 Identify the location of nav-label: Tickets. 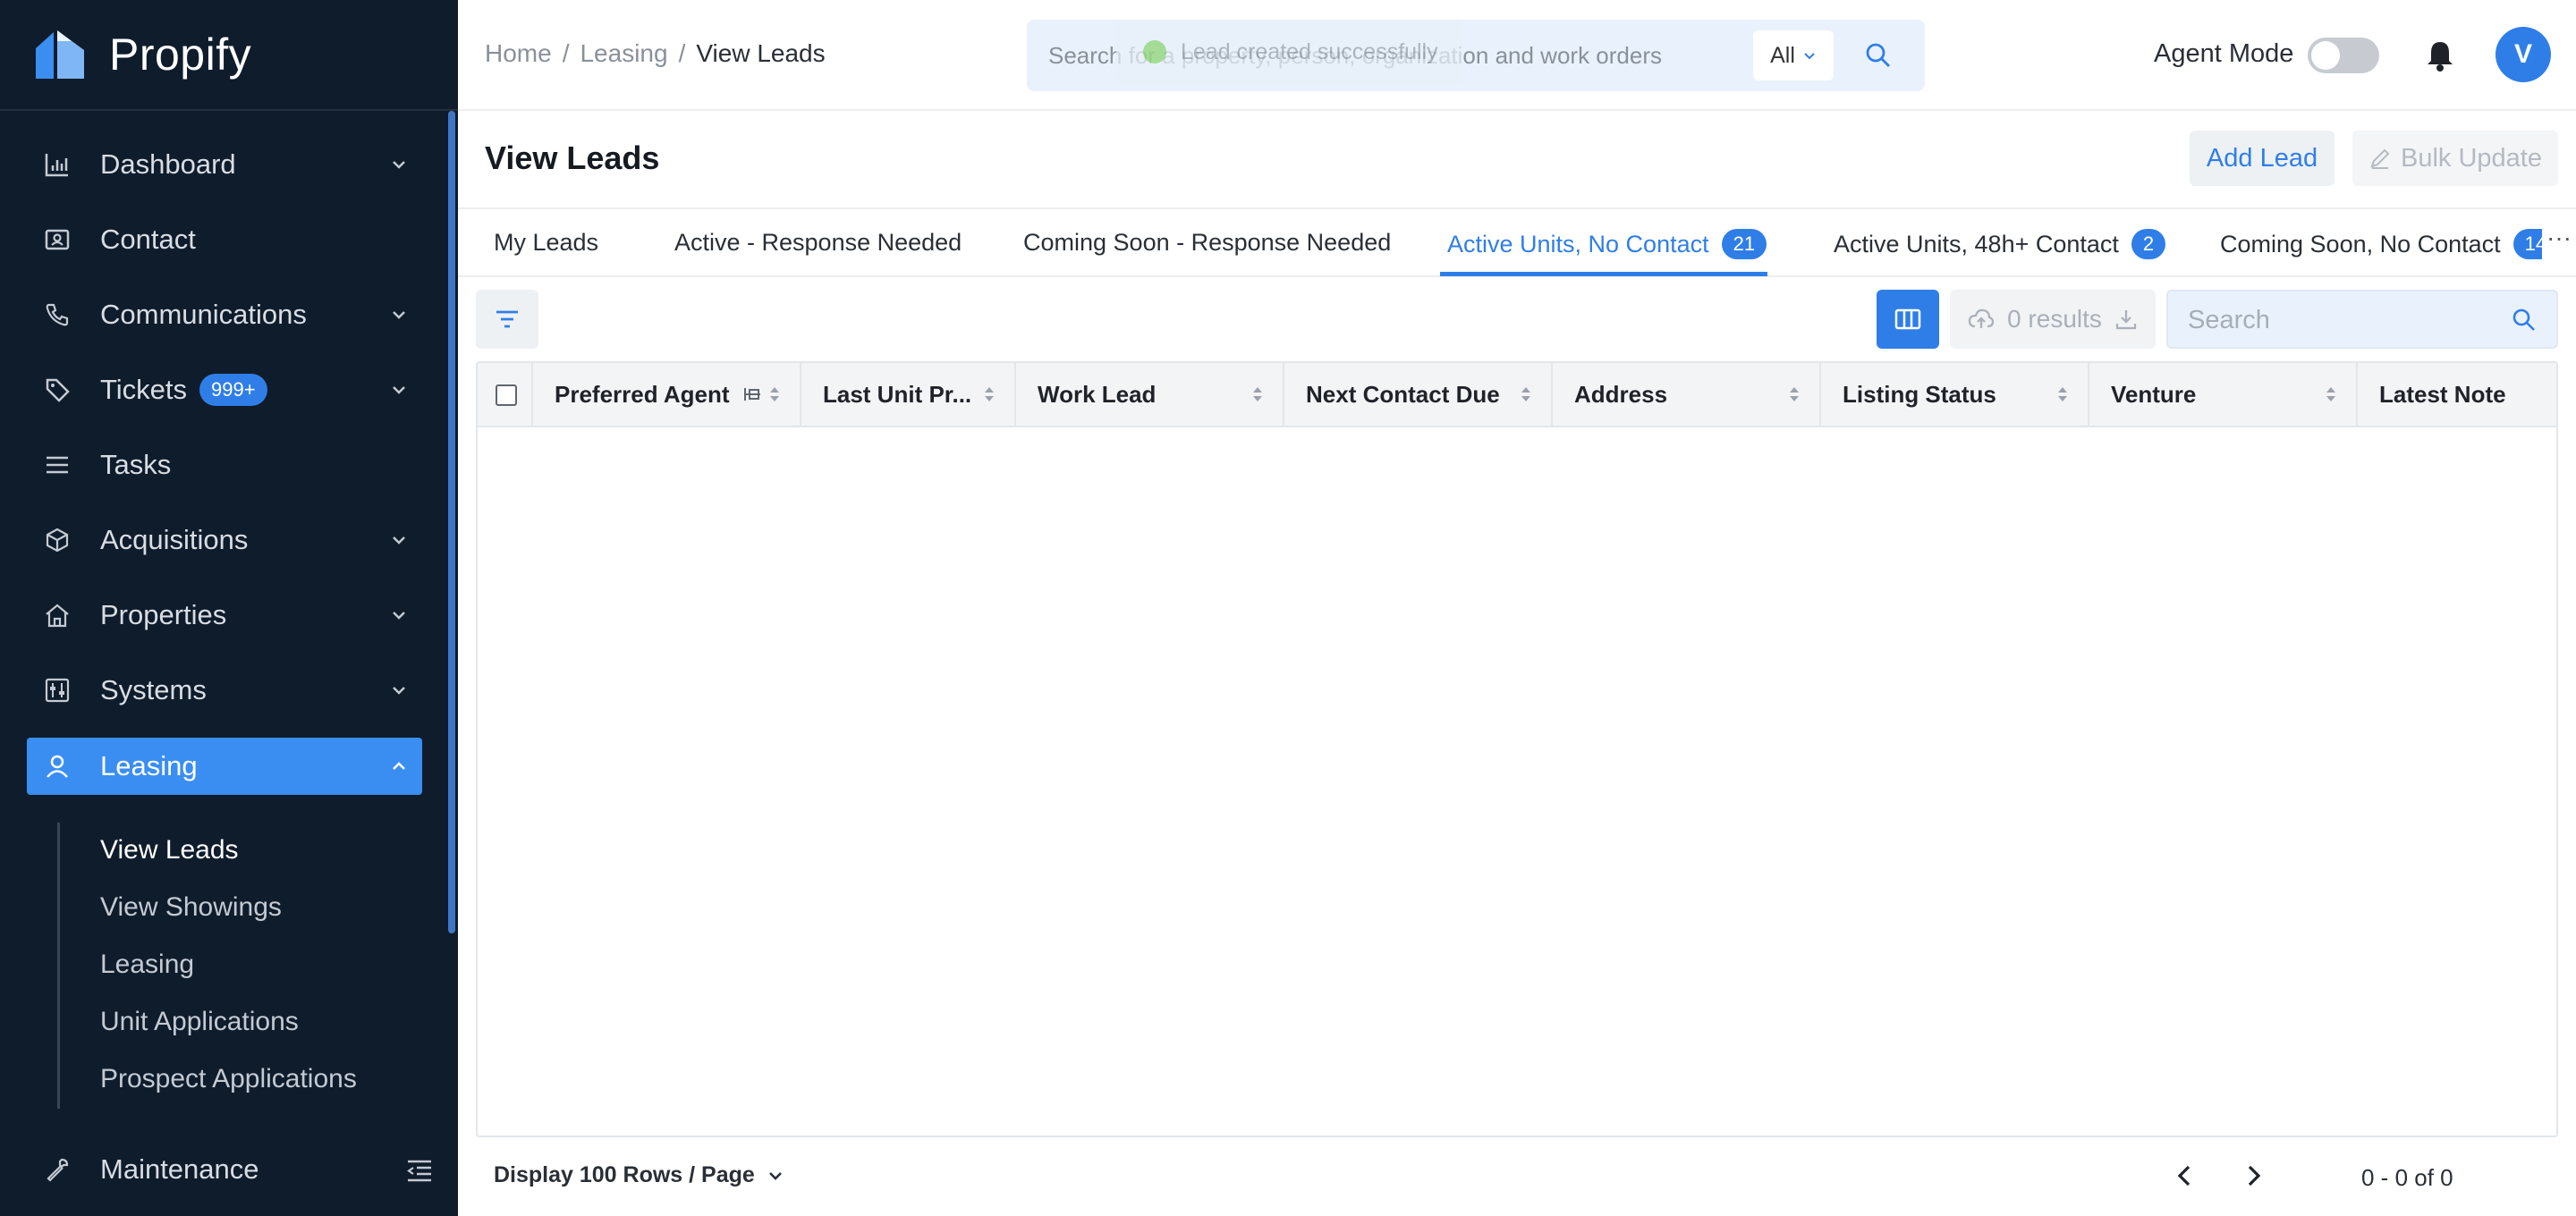
(144, 389).